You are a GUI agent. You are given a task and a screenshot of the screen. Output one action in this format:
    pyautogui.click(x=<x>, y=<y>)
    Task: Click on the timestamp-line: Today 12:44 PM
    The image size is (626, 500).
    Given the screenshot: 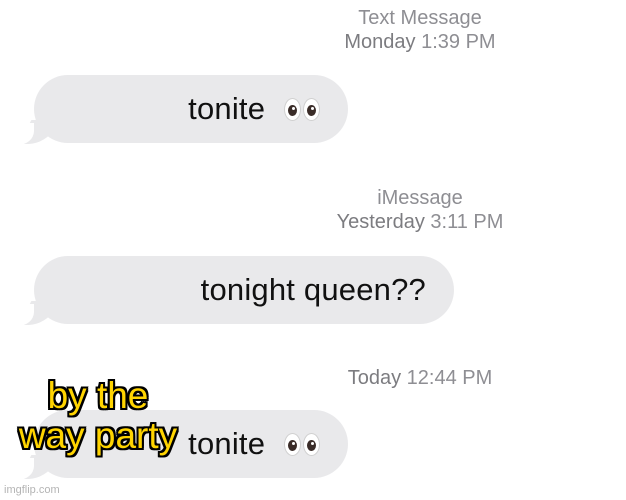 What is the action you would take?
    pyautogui.click(x=420, y=378)
    